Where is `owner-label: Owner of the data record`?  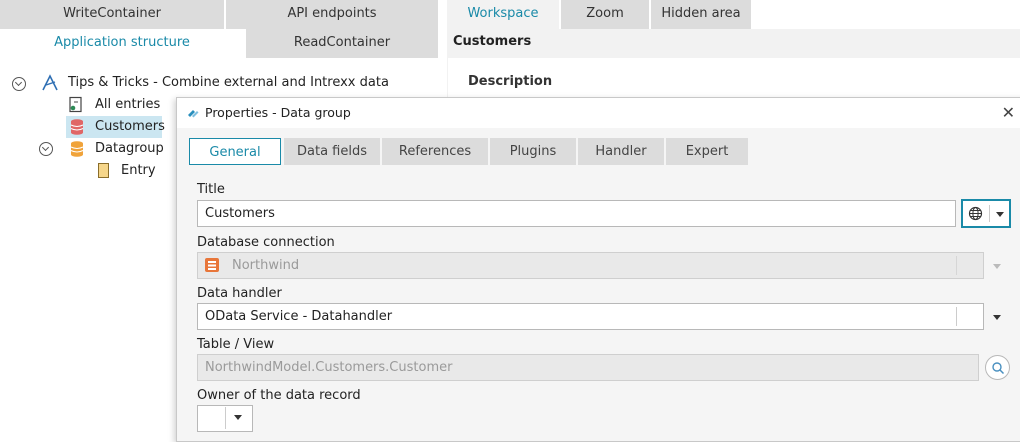
owner-label: Owner of the data record is located at coordinates (279, 395).